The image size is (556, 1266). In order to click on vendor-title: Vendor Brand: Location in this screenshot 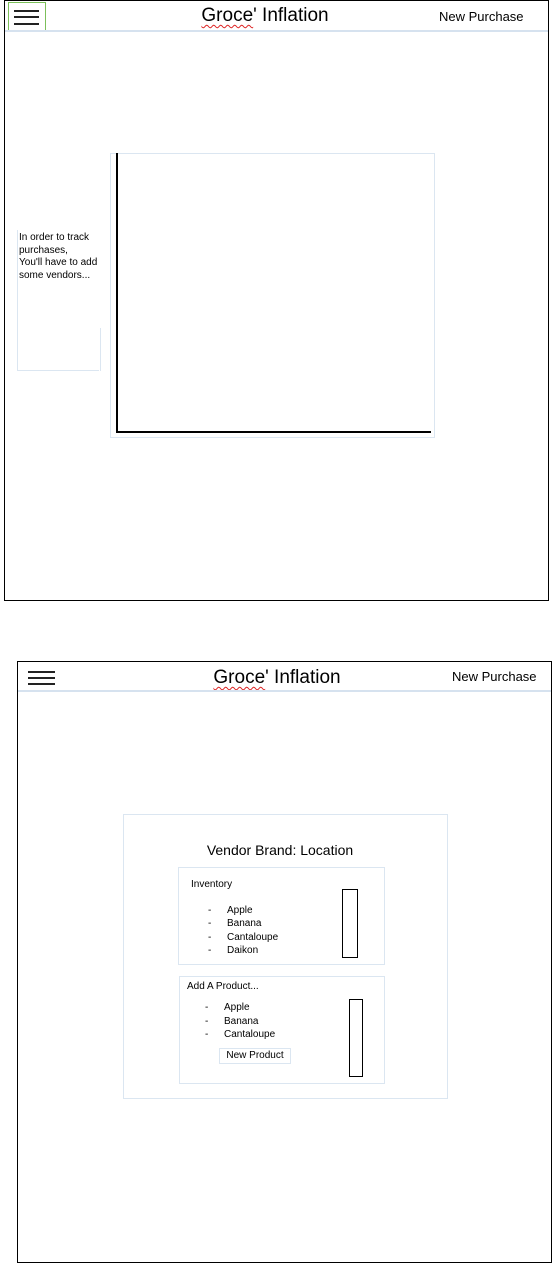, I will do `click(280, 850)`.